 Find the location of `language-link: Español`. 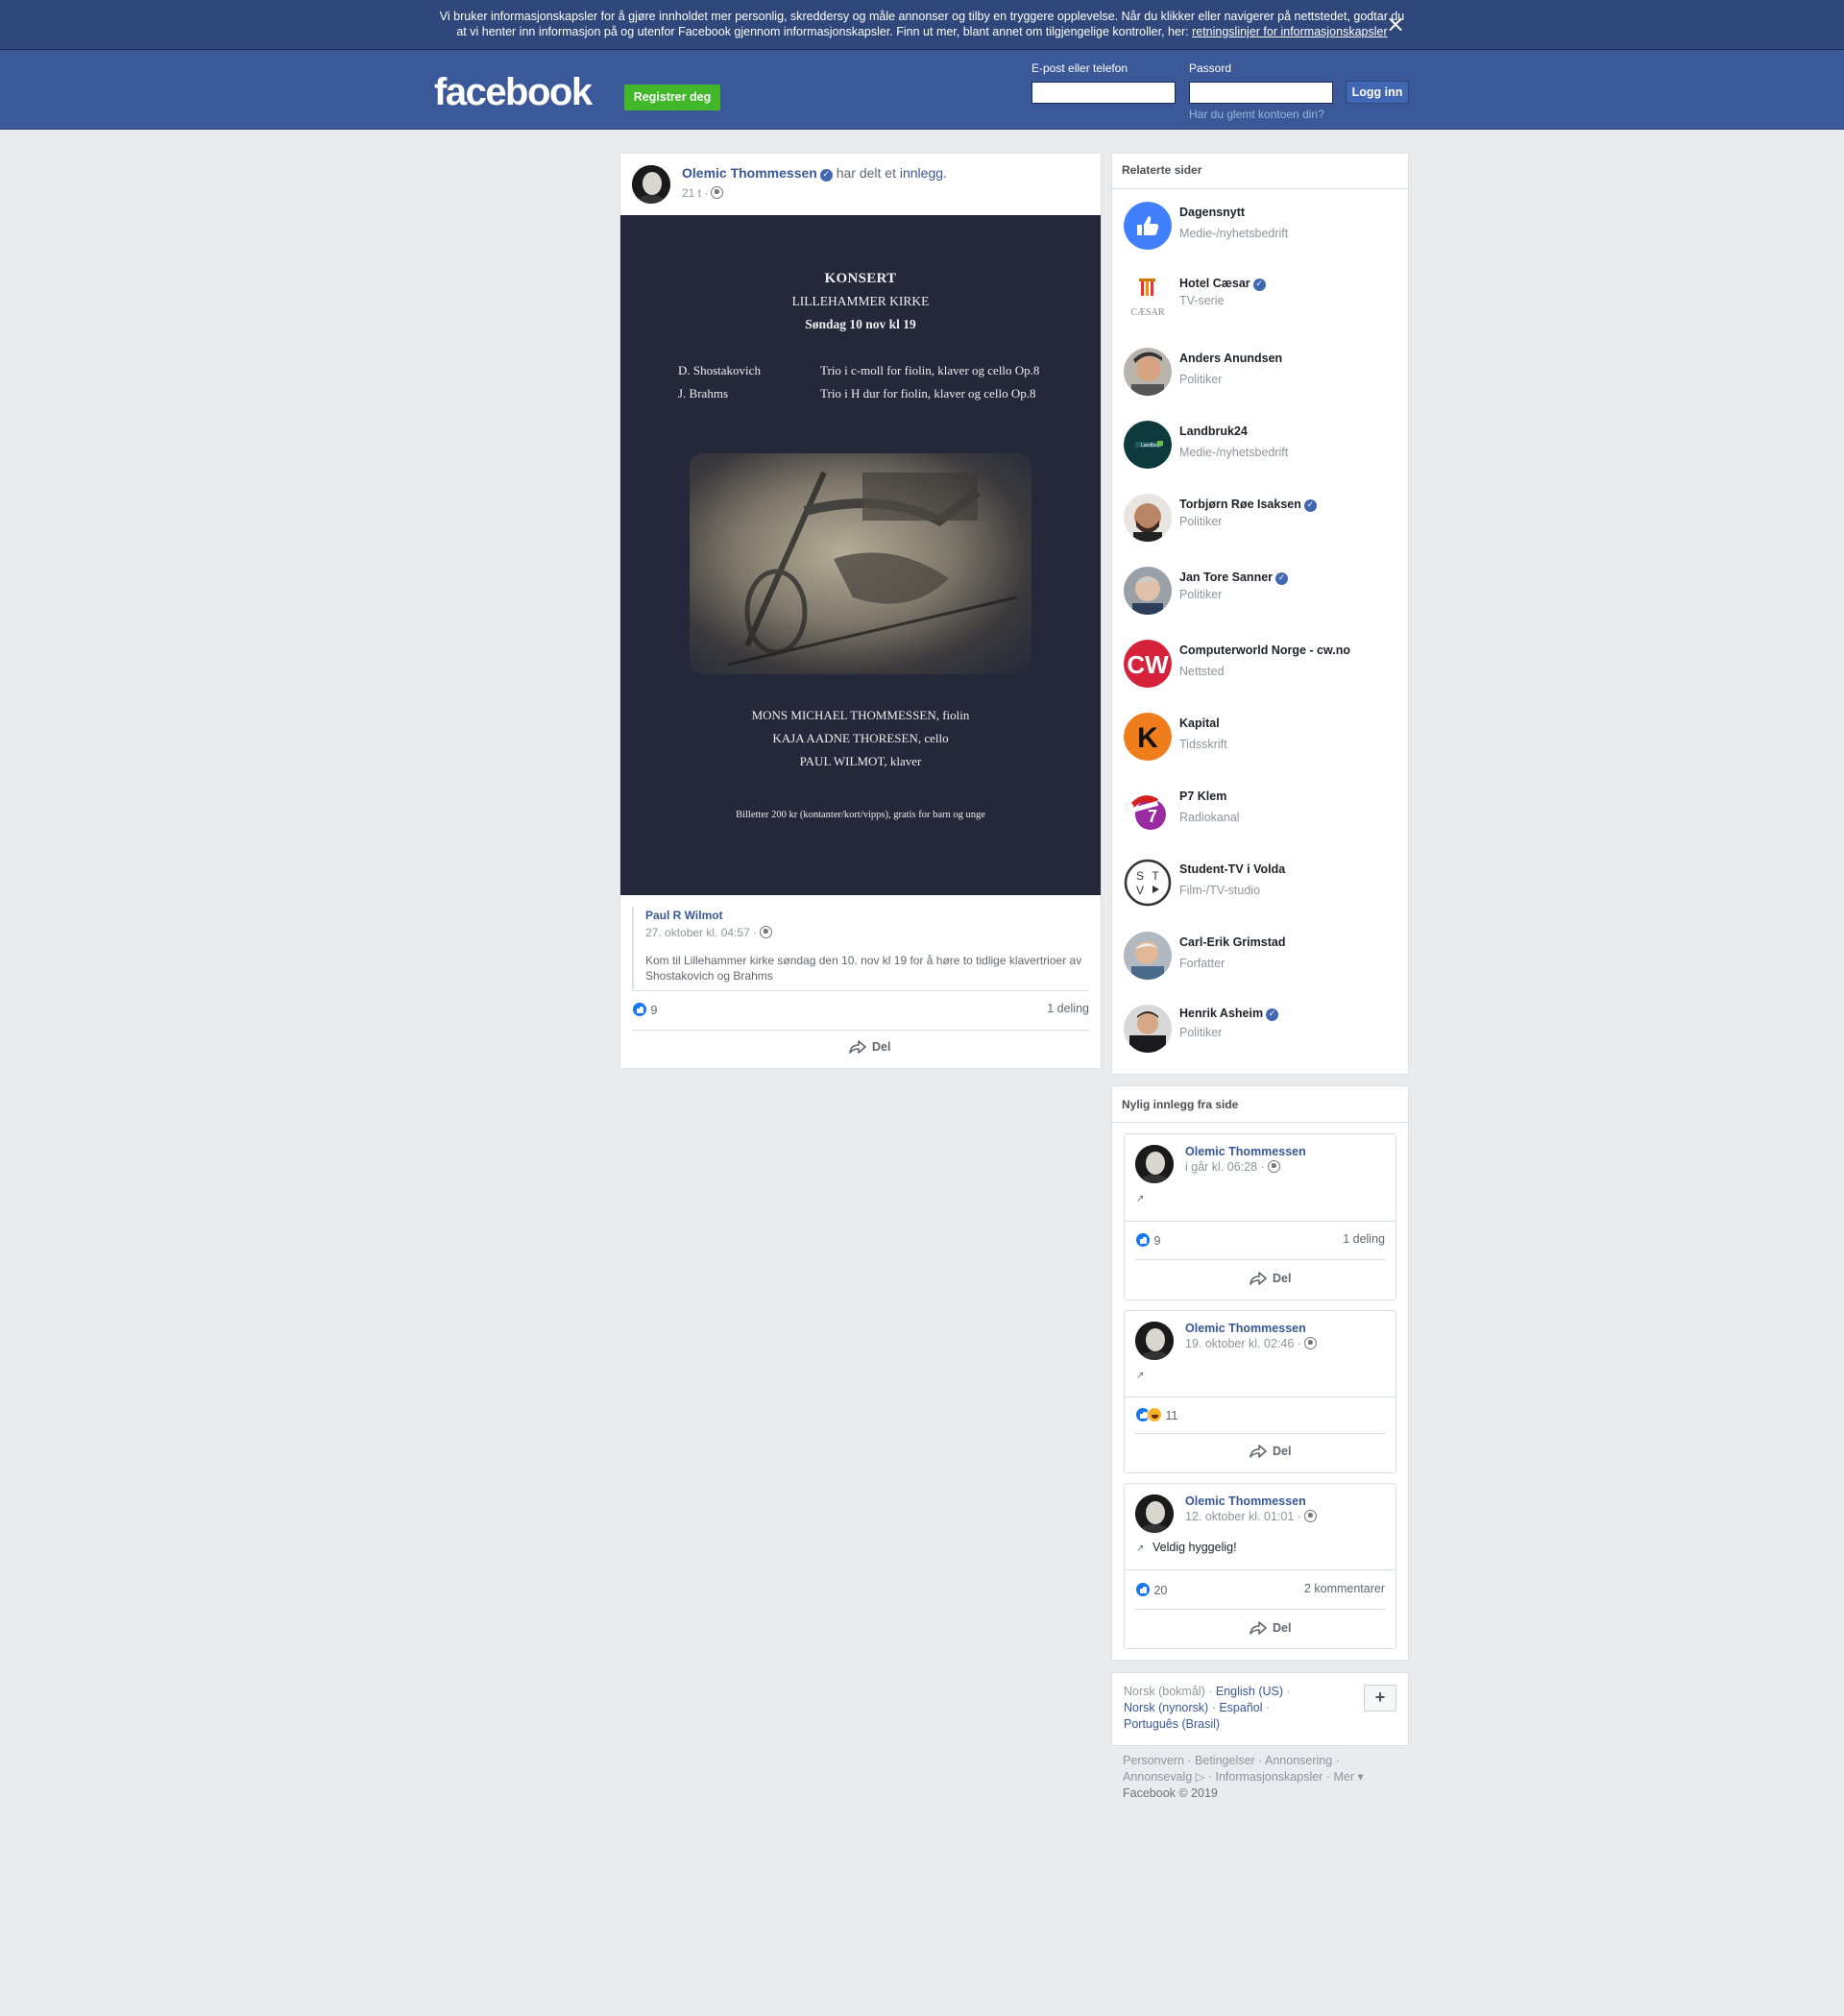

language-link: Español is located at coordinates (1240, 1707).